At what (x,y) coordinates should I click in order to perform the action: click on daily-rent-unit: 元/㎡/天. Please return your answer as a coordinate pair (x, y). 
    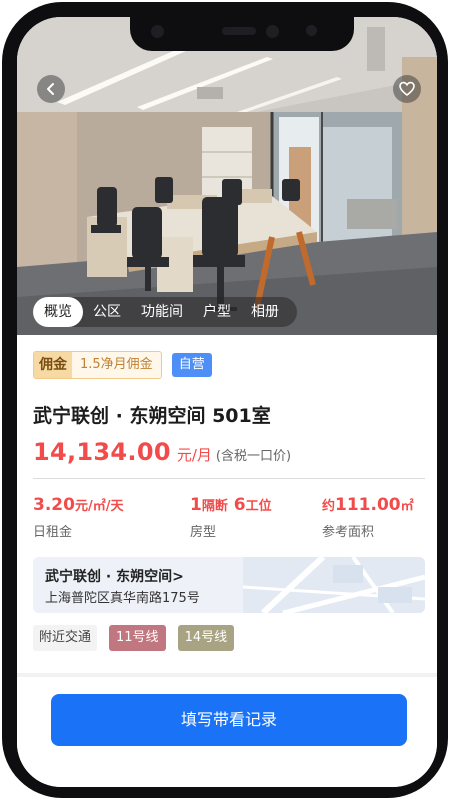
    Looking at the image, I should click on (99, 506).